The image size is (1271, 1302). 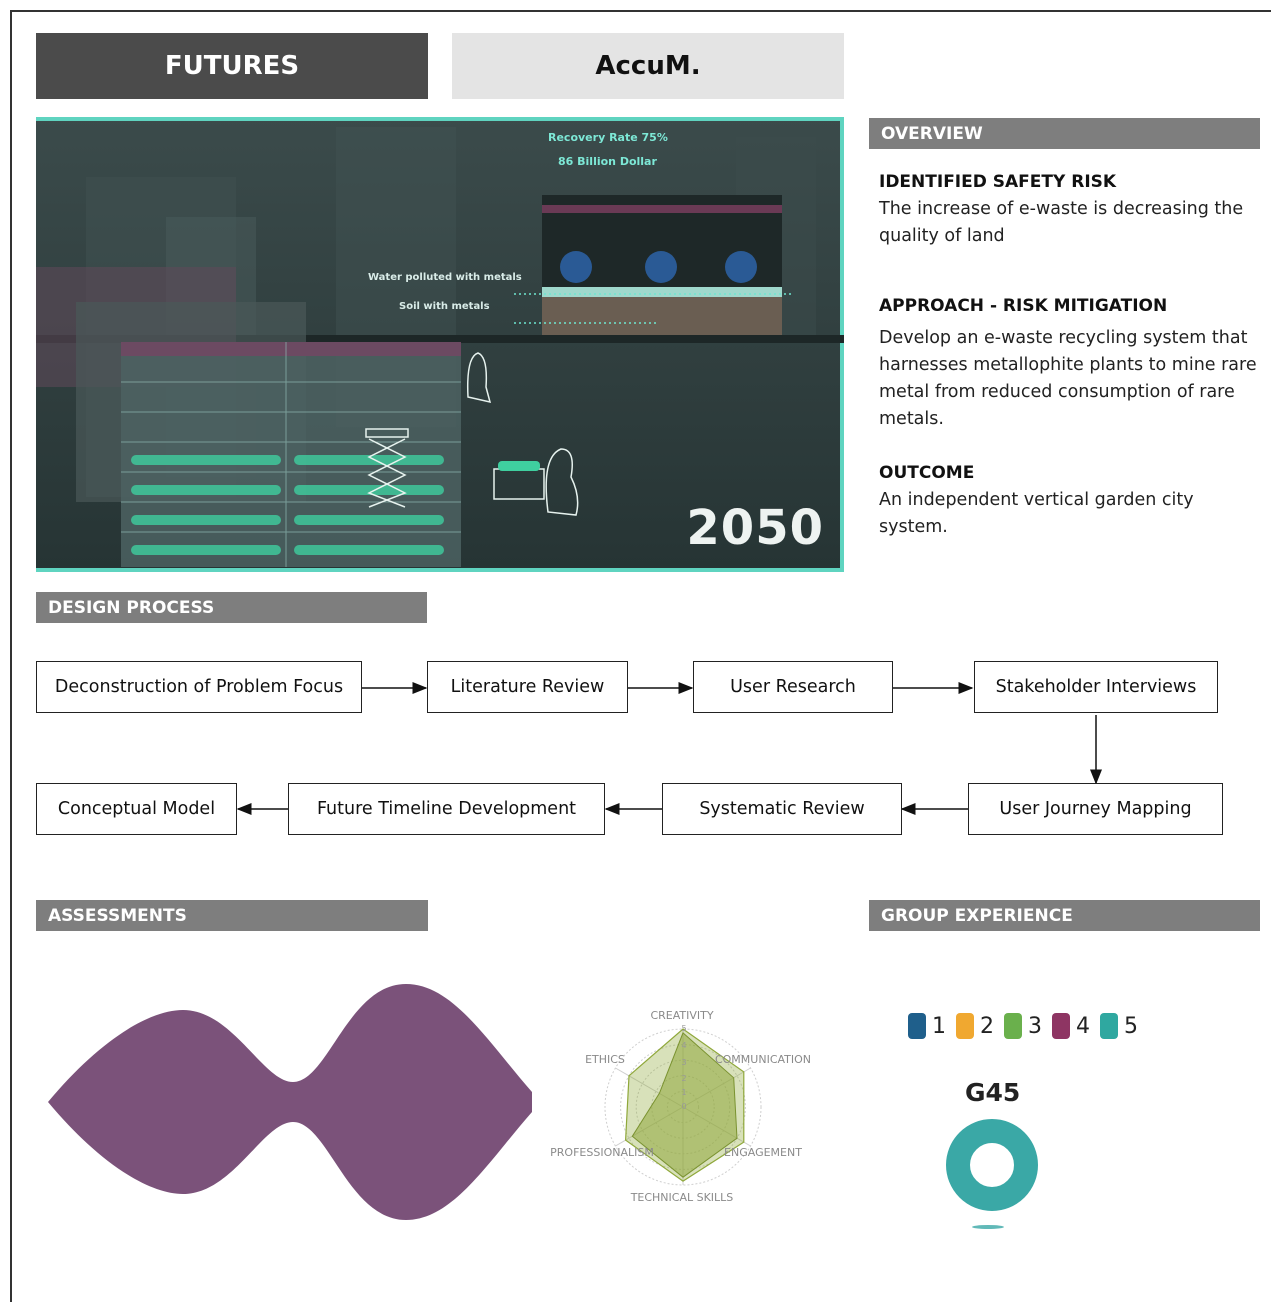 I want to click on legend-label-1: 1, so click(x=939, y=1026).